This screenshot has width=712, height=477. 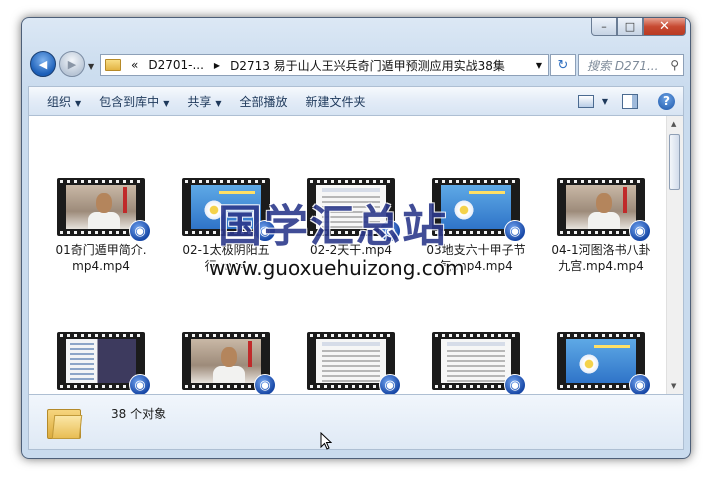 I want to click on file-item: ◉04-2万物类象., so click(x=101, y=363).